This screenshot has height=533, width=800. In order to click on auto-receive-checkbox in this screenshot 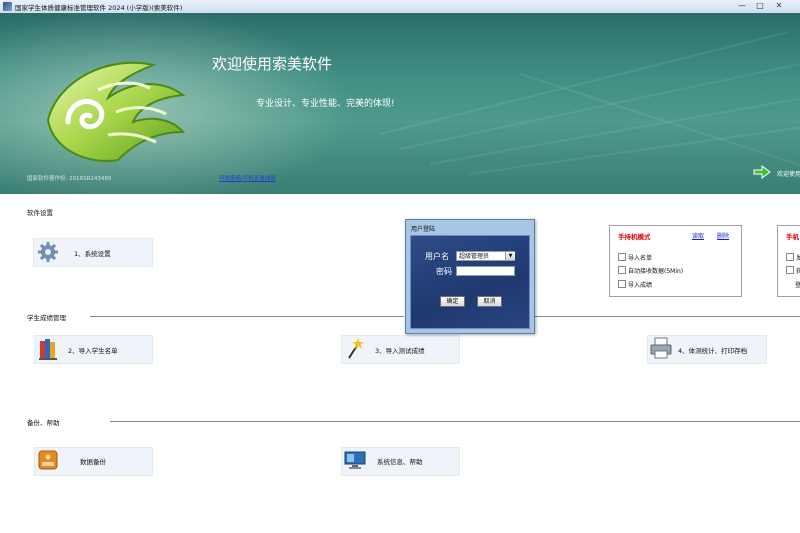, I will do `click(622, 270)`.